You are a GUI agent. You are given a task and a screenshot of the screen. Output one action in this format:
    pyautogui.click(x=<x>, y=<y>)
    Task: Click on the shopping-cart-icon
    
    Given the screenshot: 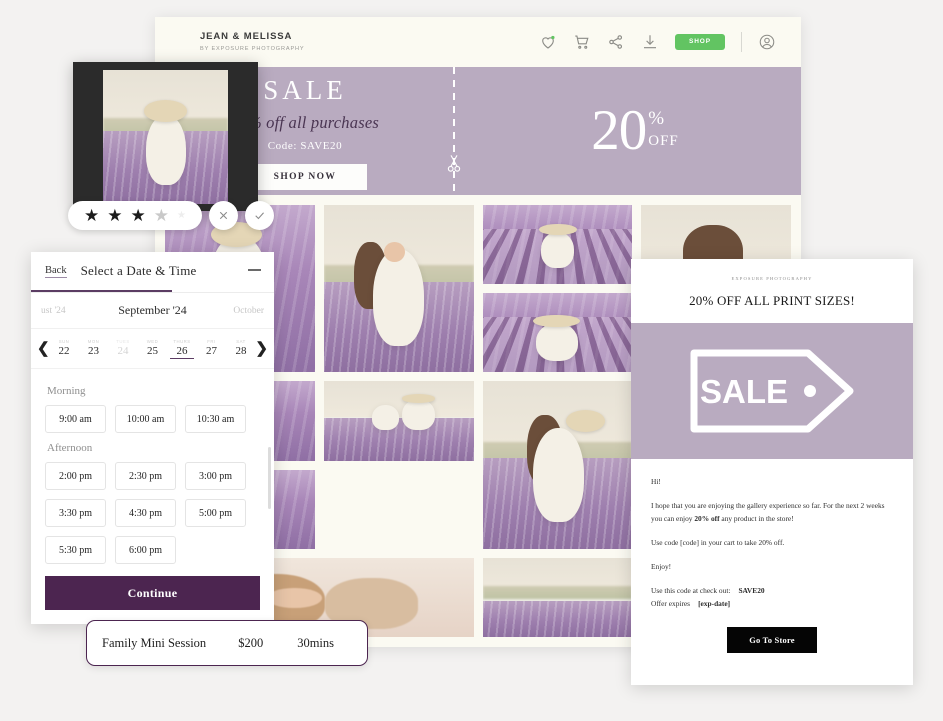 What is the action you would take?
    pyautogui.click(x=582, y=42)
    